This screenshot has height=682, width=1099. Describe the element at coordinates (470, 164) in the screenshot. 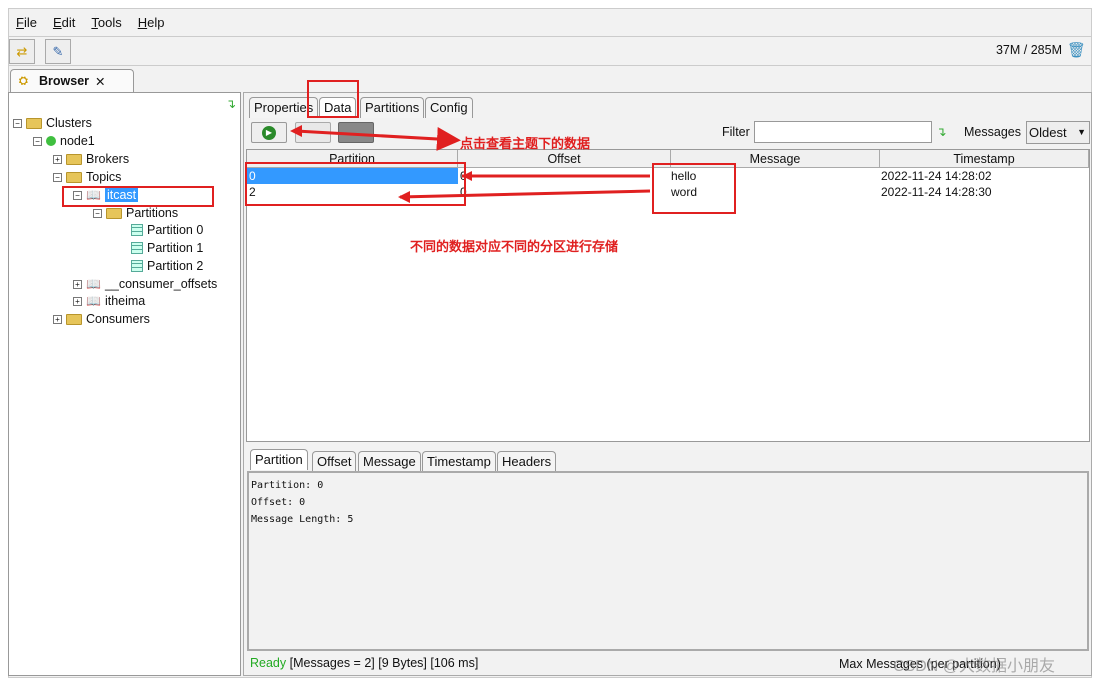

I see `annotation-arrows` at that location.